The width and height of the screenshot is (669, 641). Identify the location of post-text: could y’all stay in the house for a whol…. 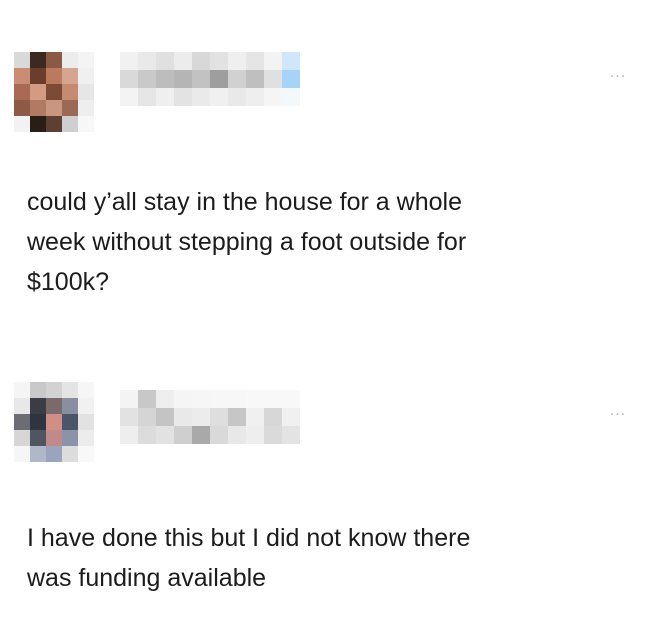
(247, 242).